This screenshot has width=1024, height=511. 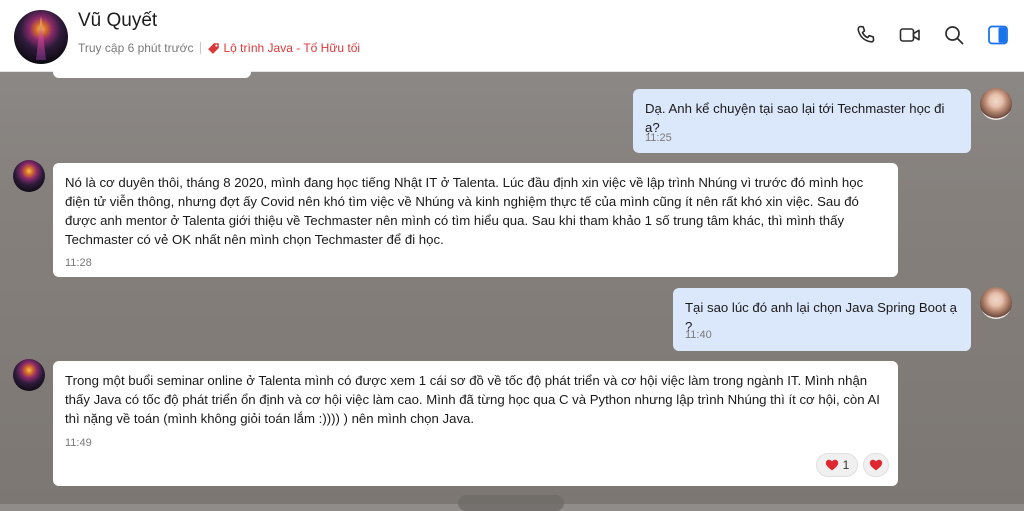 I want to click on message-time: 11:40, so click(x=698, y=335).